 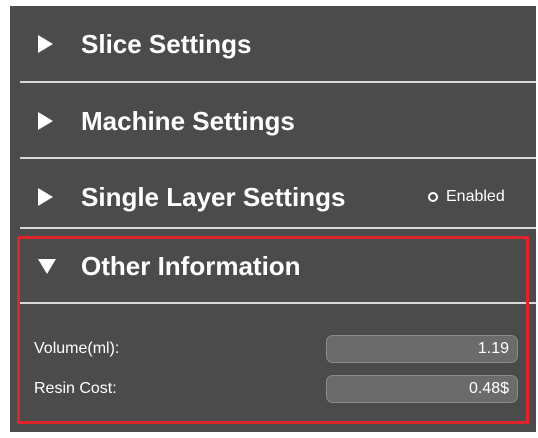 What do you see at coordinates (191, 265) in the screenshot?
I see `other-information-title: Other Information` at bounding box center [191, 265].